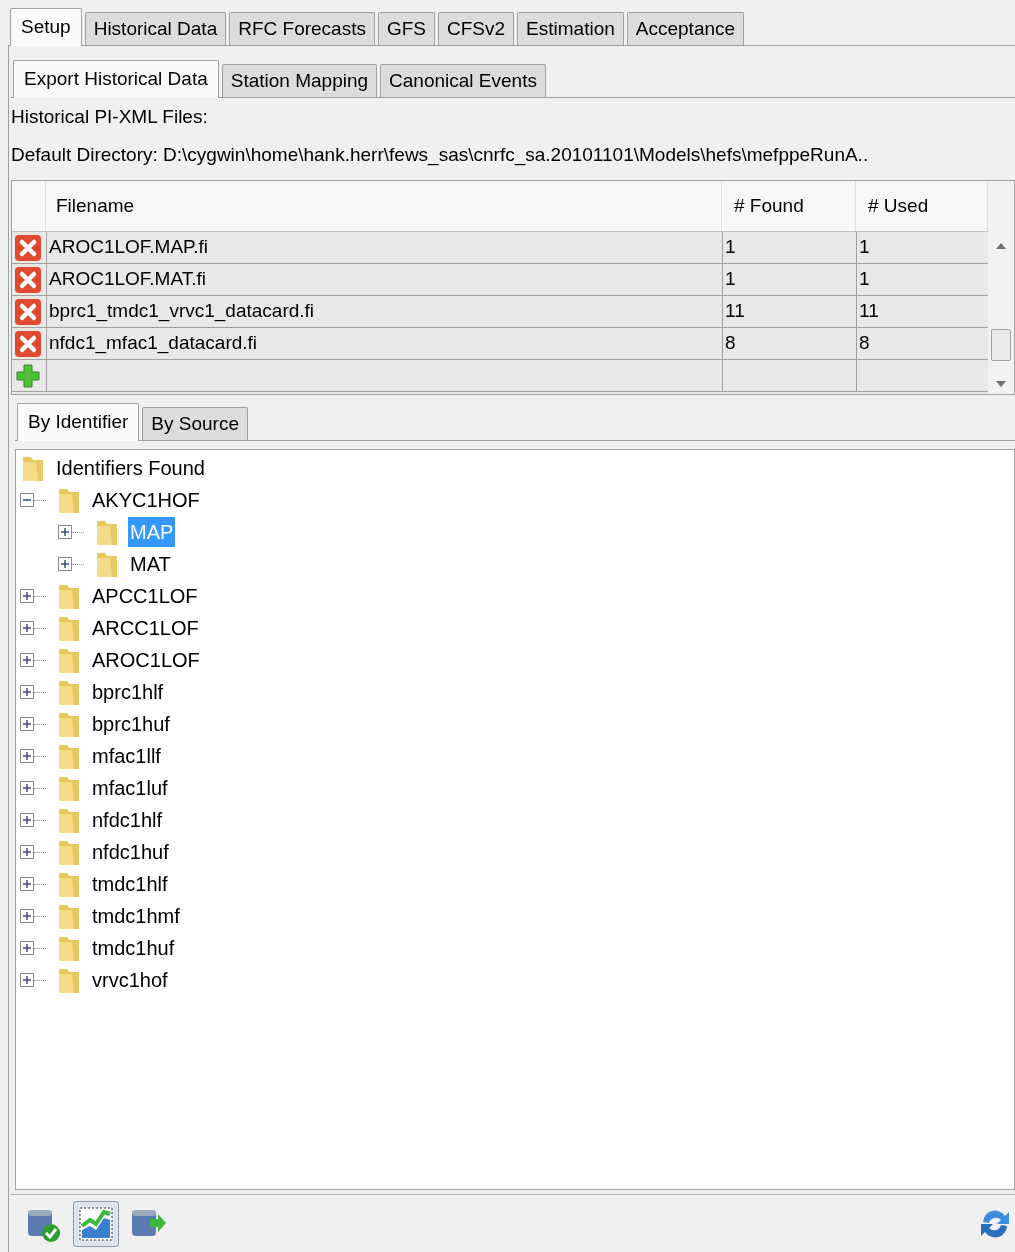 Image resolution: width=1015 pixels, height=1252 pixels. Describe the element at coordinates (195, 423) in the screenshot. I see `view-tab: By Source` at that location.